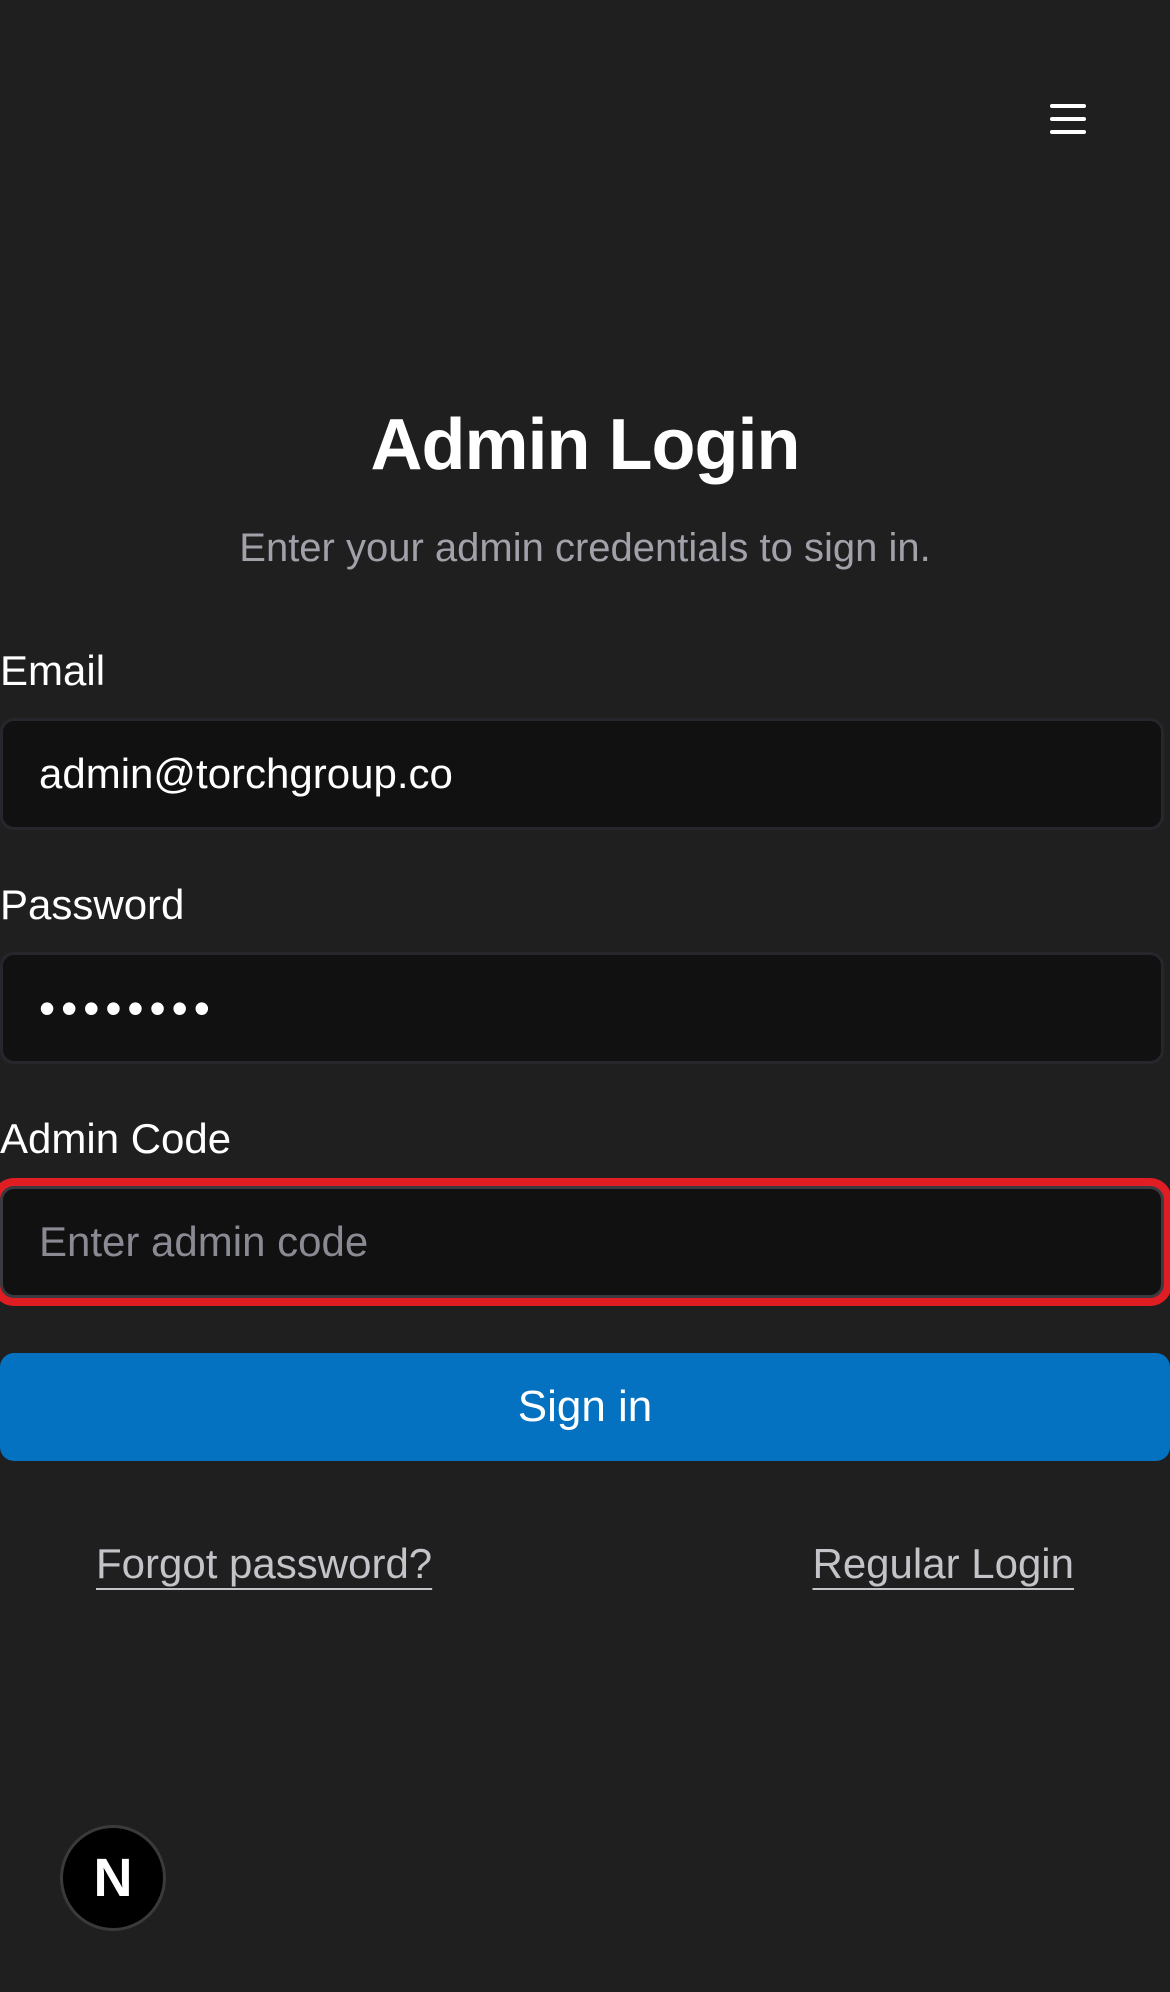 Image resolution: width=1170 pixels, height=1992 pixels. I want to click on sign-in-button: Sign in, so click(585, 1407).